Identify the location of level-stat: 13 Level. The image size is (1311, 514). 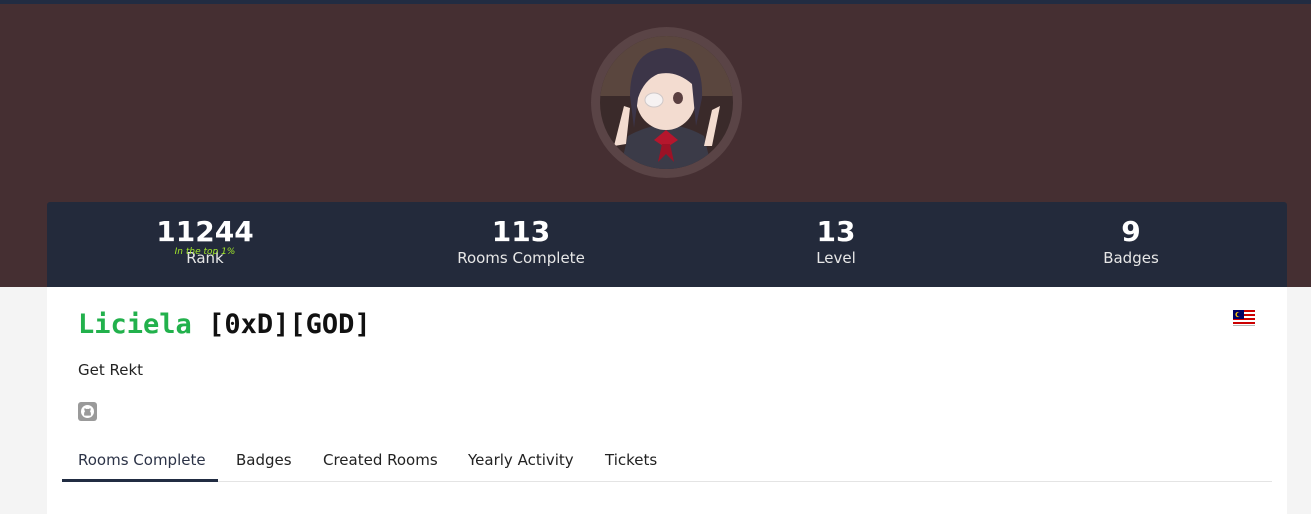
(836, 242).